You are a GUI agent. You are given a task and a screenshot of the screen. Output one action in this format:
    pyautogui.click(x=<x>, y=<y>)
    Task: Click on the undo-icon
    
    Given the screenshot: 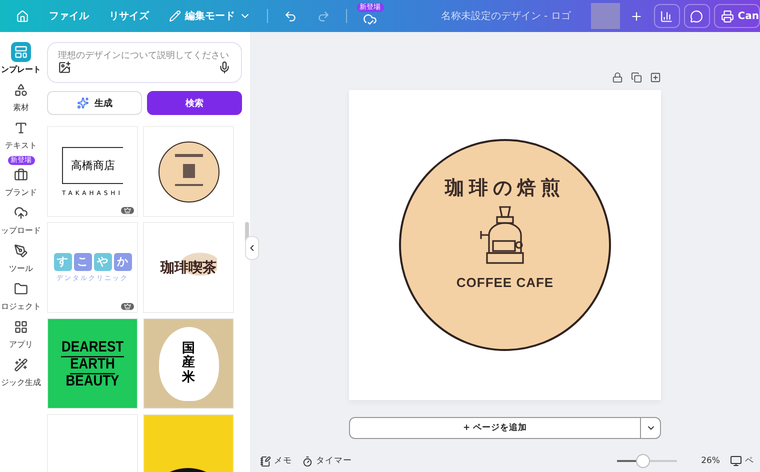 What is the action you would take?
    pyautogui.click(x=290, y=16)
    